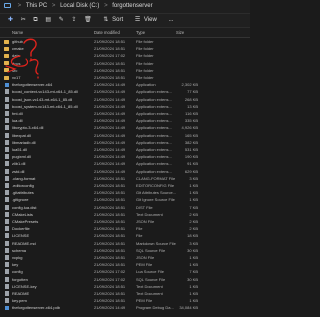 This screenshot has height=317, width=320. Describe the element at coordinates (145, 221) in the screenshot. I see `file-type: JSON File` at that location.